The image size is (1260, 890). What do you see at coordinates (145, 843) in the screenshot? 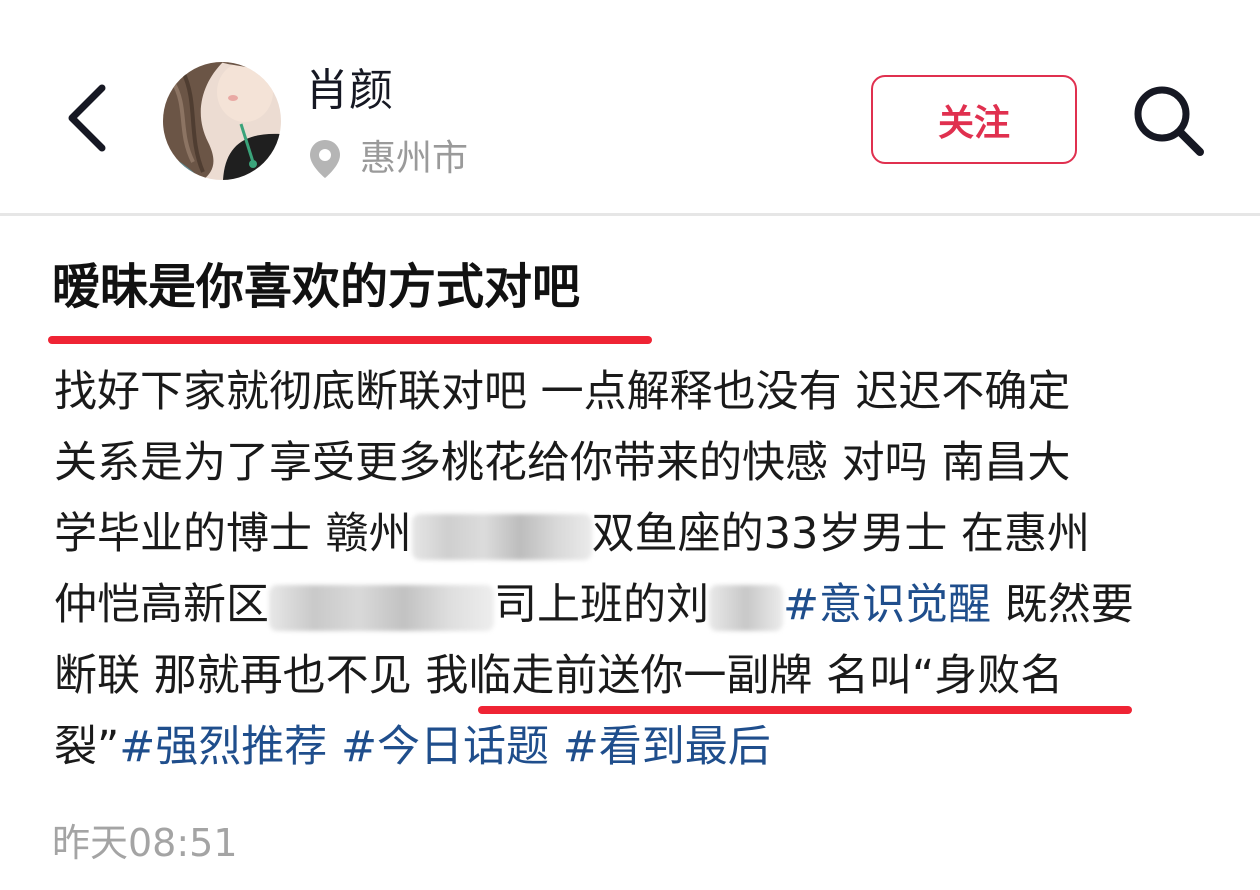
I see `post-timestamp: 昨天08:51` at bounding box center [145, 843].